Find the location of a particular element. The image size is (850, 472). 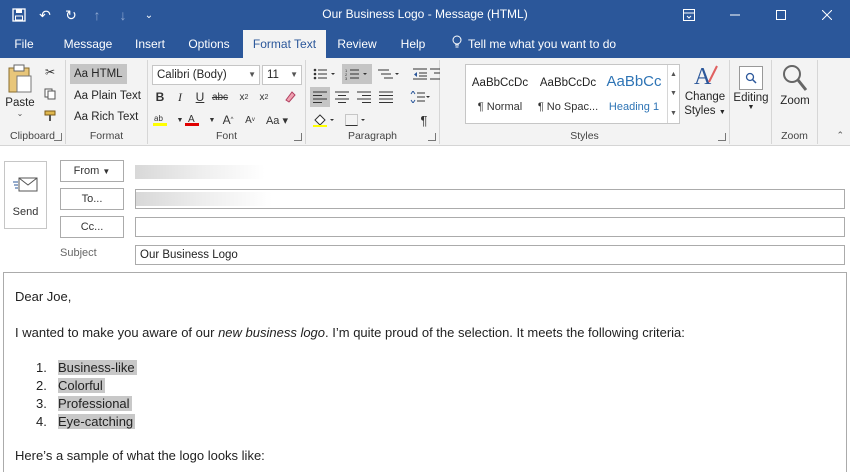

copy-icon is located at coordinates (50, 94).